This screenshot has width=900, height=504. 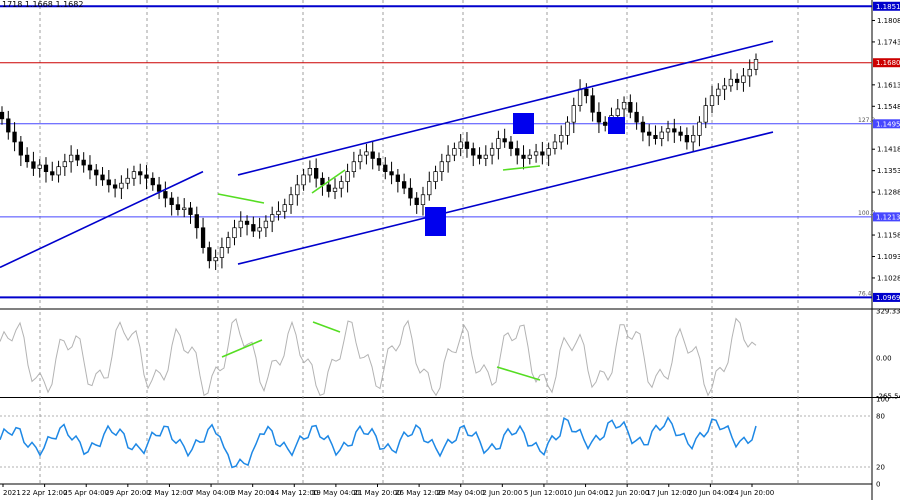 What do you see at coordinates (461, 493) in the screenshot?
I see `time-tick-label: 29 May 04:00` at bounding box center [461, 493].